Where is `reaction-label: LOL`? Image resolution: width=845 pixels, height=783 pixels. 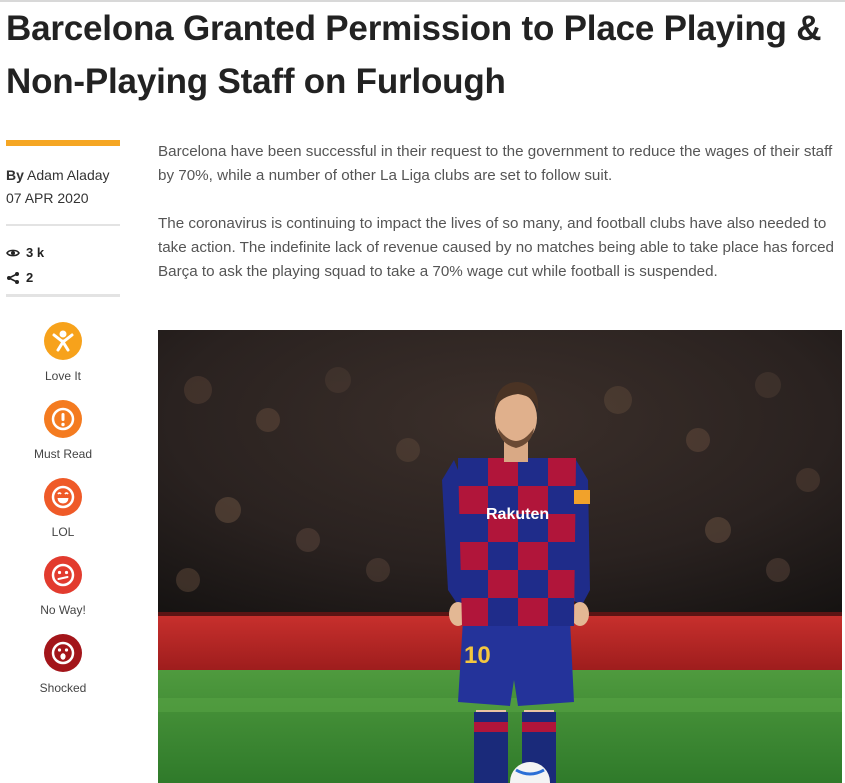 reaction-label: LOL is located at coordinates (63, 532).